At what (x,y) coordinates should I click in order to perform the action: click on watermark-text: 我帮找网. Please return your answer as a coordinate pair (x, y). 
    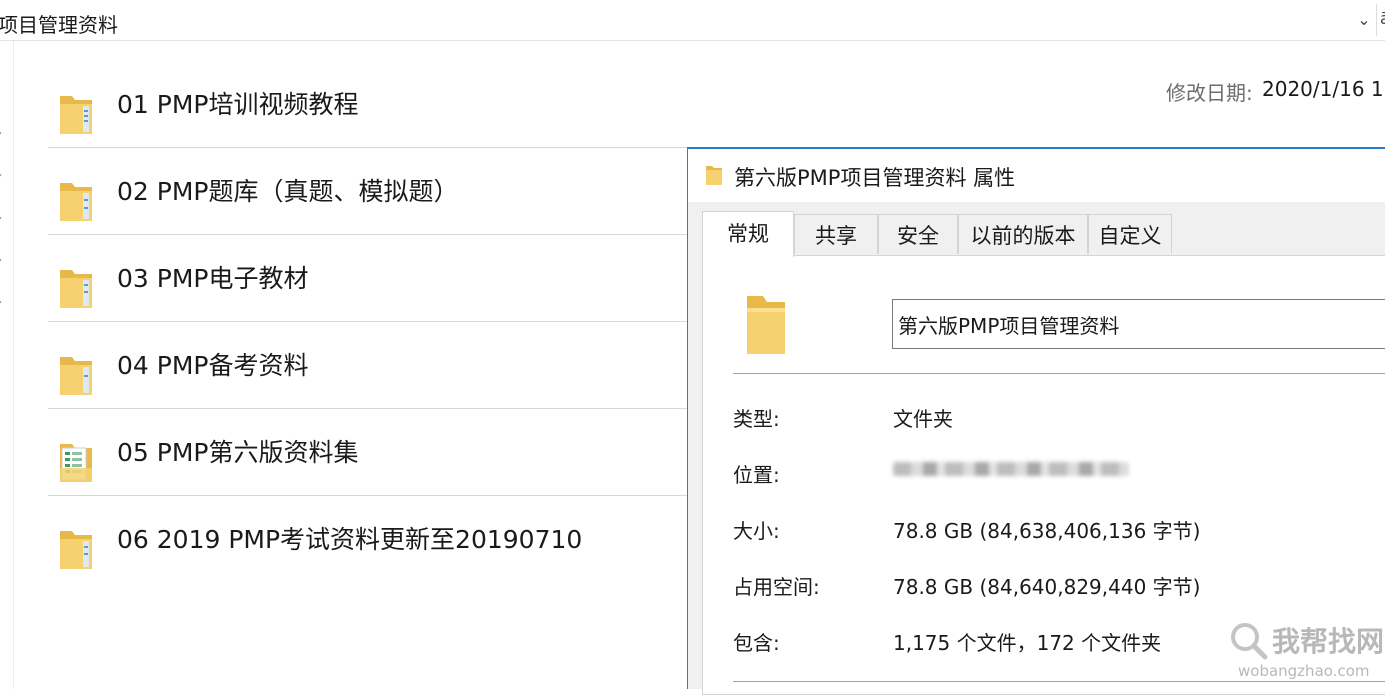
    Looking at the image, I should click on (1328, 641).